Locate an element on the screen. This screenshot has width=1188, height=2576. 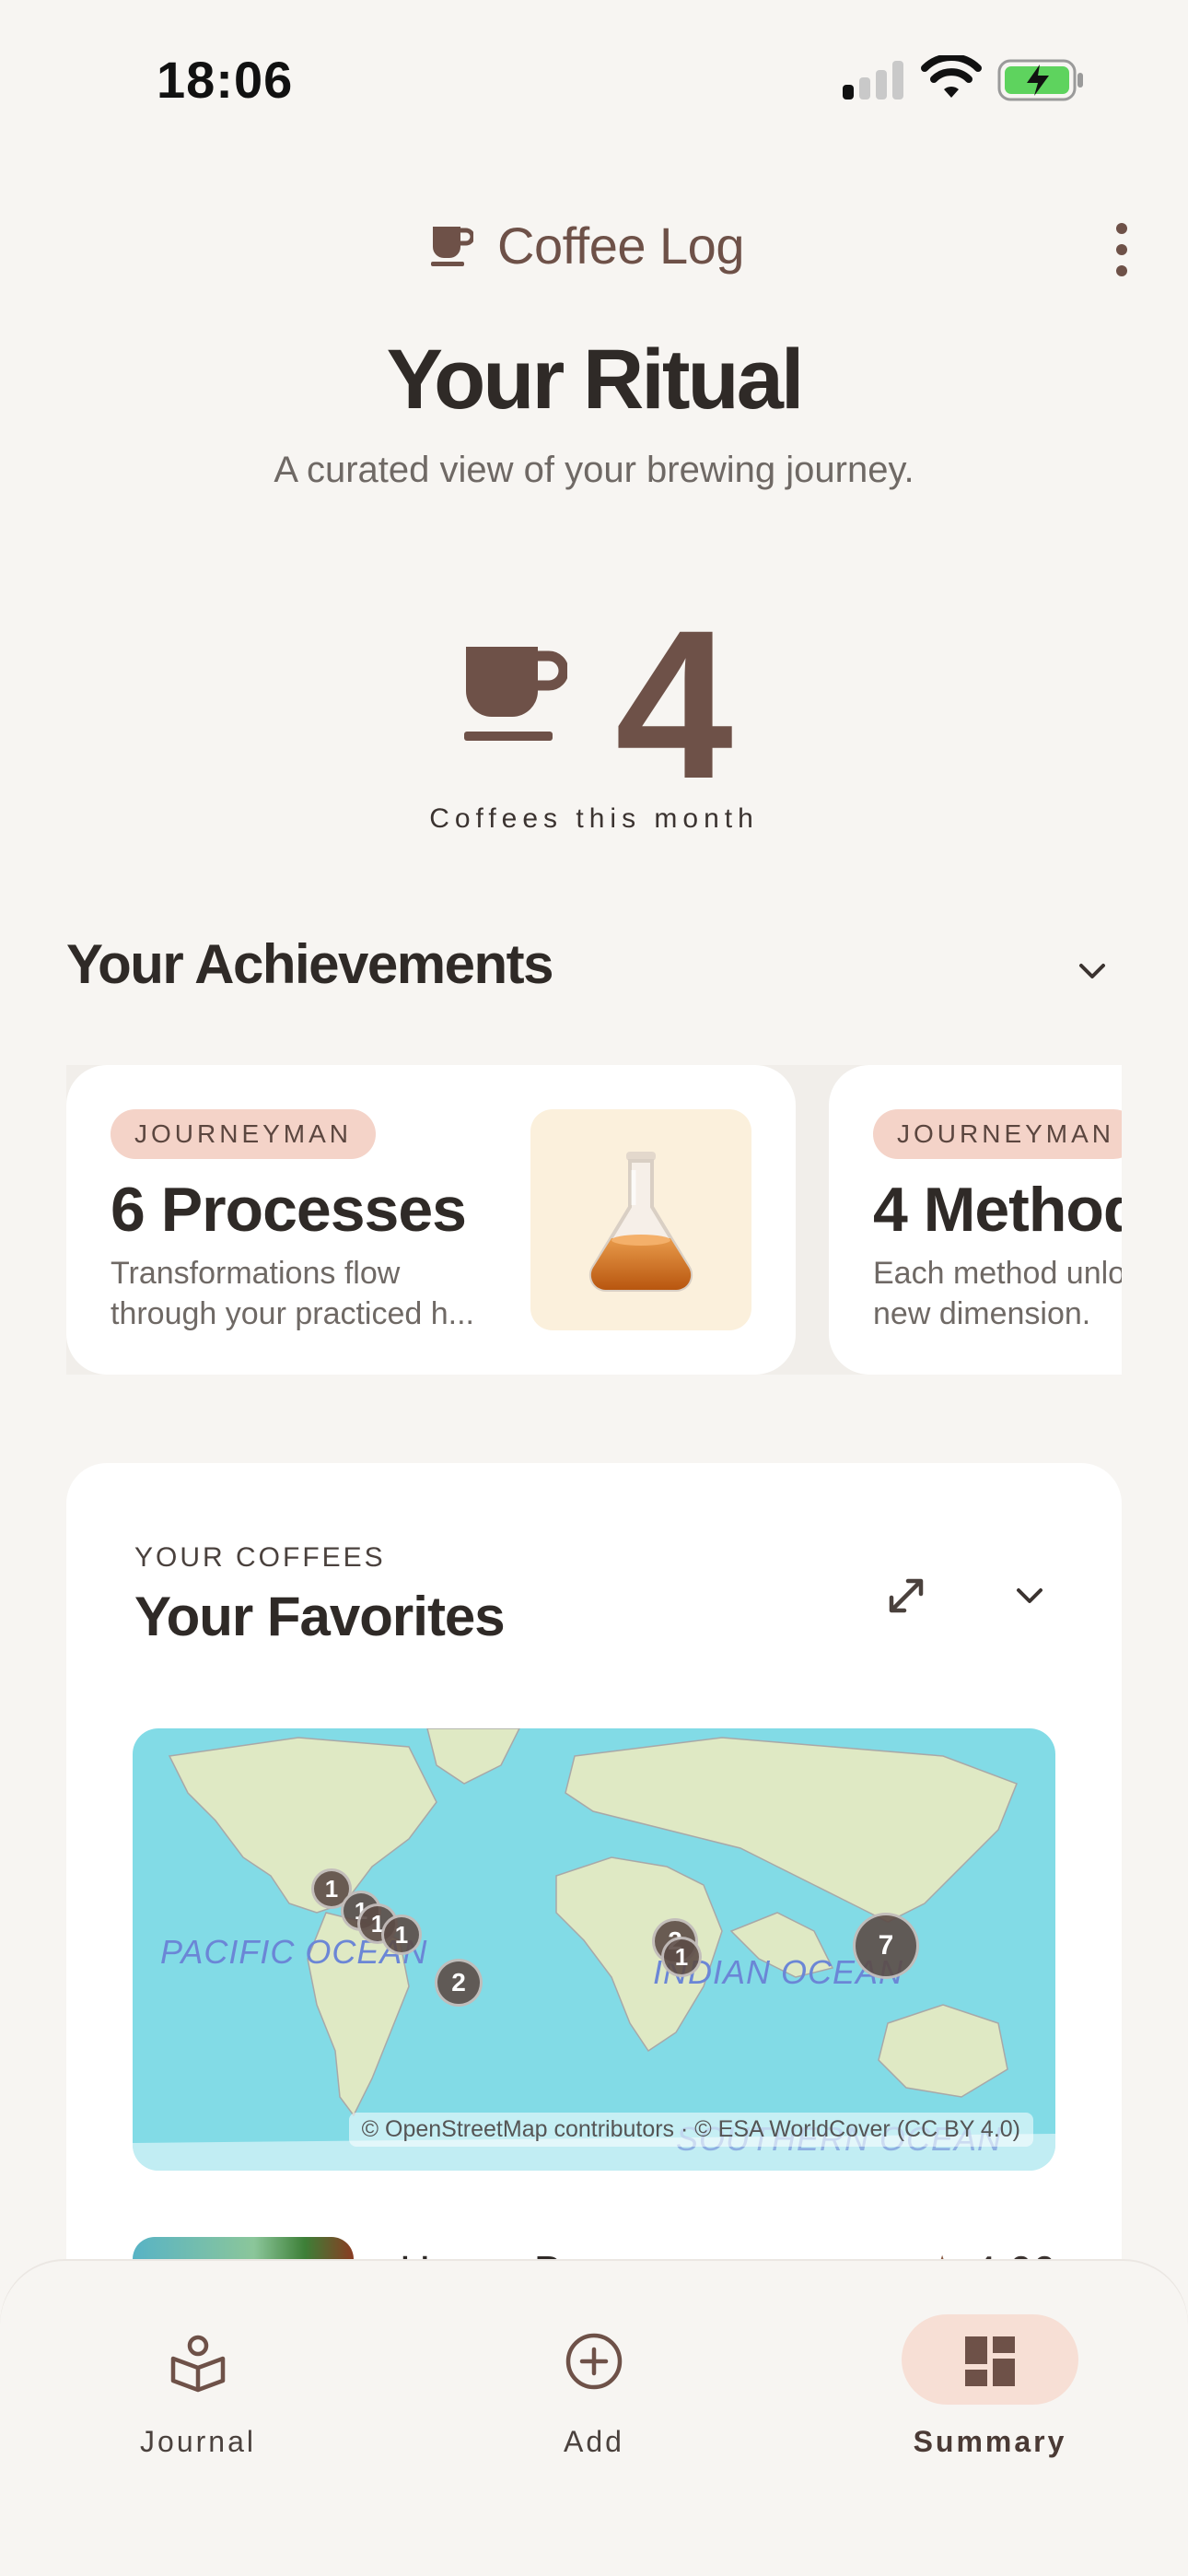
app-header: Coffee Log is located at coordinates (594, 249).